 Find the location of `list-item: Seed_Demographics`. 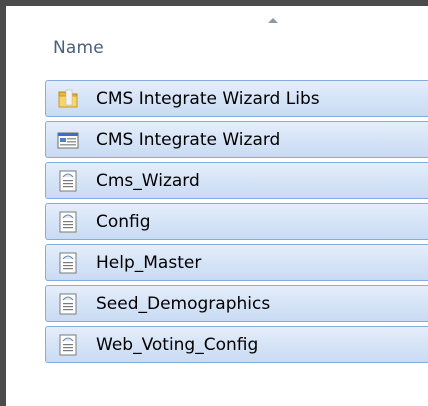

list-item: Seed_Demographics is located at coordinates (236, 303).